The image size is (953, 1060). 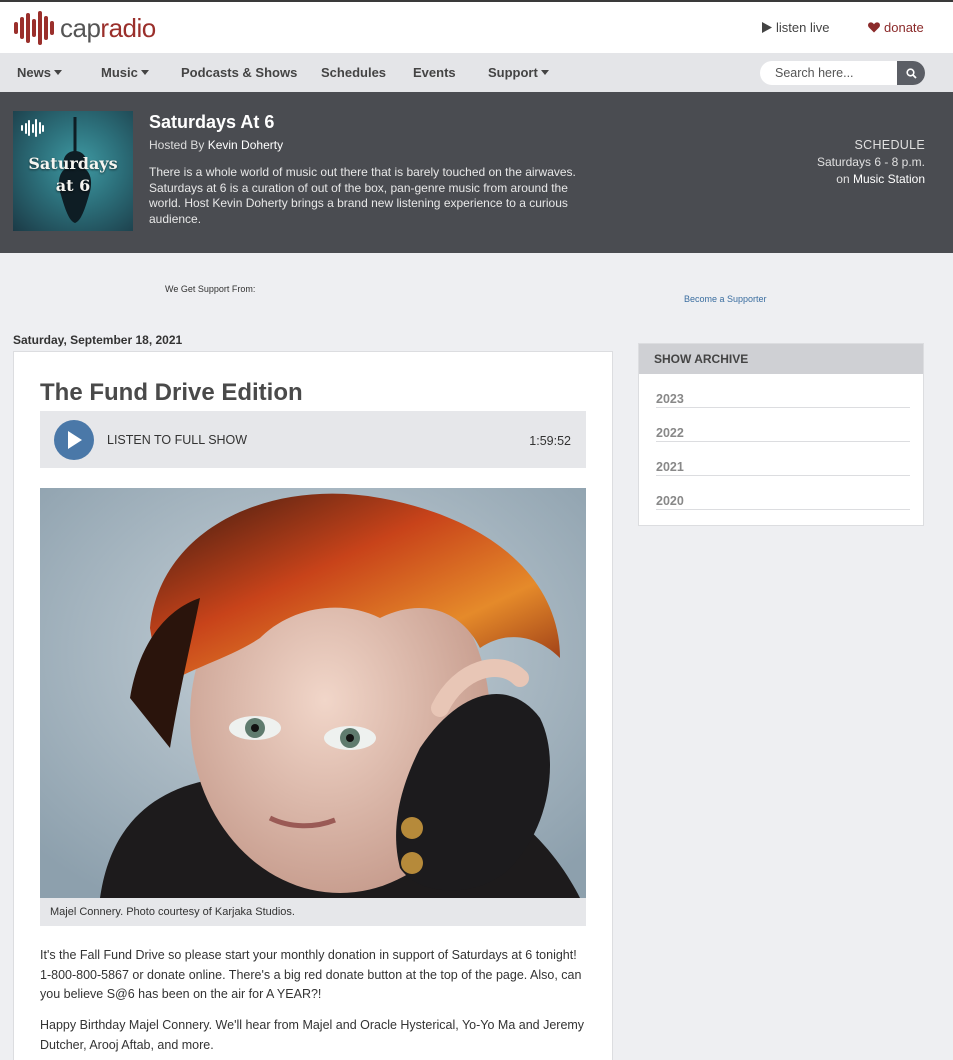 I want to click on donate-link: donate, so click(x=896, y=27).